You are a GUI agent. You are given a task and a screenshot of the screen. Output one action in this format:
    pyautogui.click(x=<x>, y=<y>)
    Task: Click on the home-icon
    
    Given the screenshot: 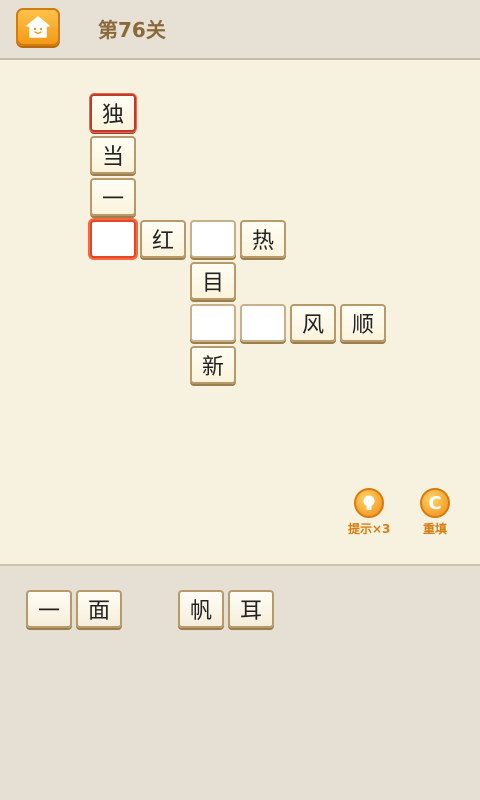 What is the action you would take?
    pyautogui.click(x=38, y=27)
    